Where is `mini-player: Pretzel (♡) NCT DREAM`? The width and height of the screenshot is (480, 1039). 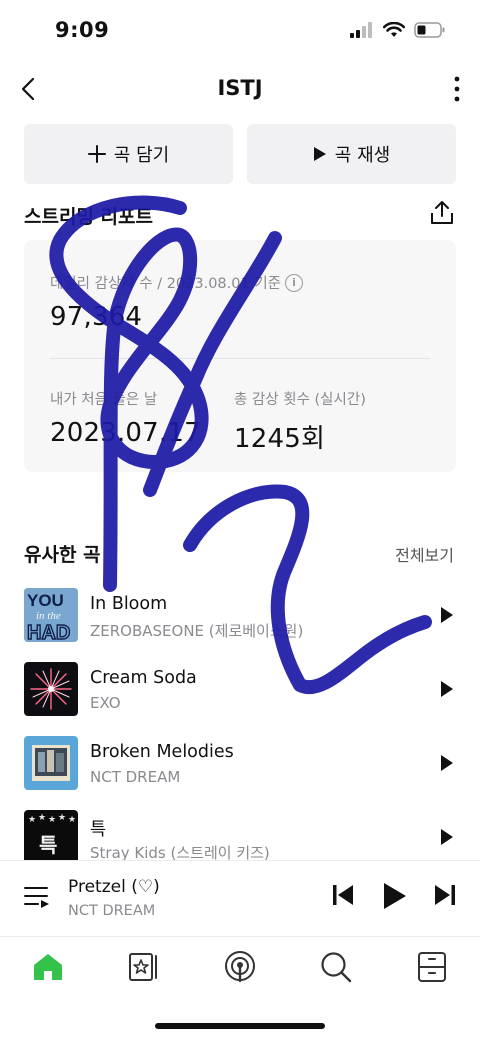
mini-player: Pretzel (♡) NCT DREAM is located at coordinates (240, 898).